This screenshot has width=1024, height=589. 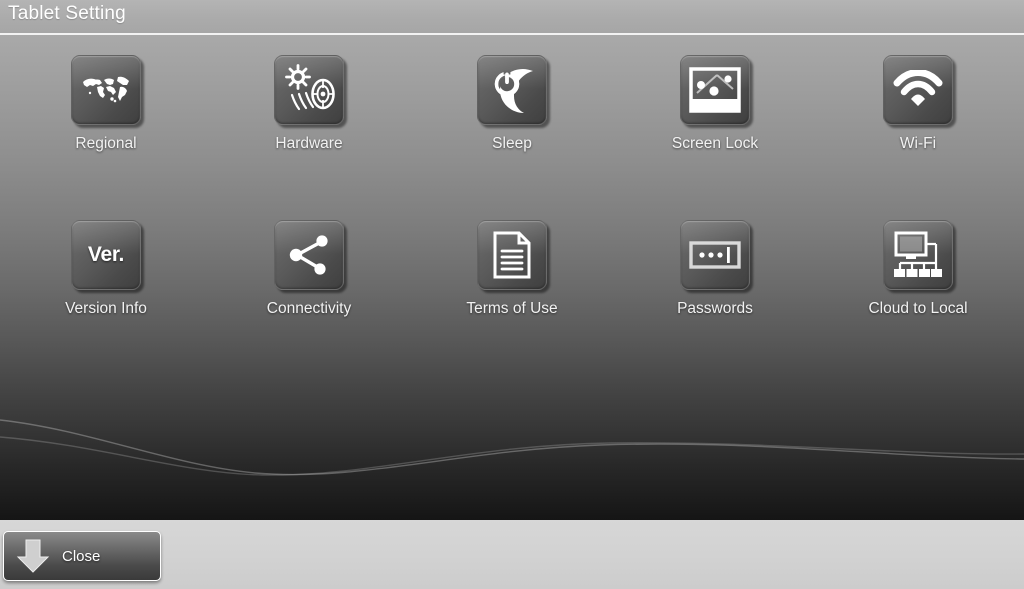 What do you see at coordinates (106, 308) in the screenshot?
I see `settings-item-label: Version Info` at bounding box center [106, 308].